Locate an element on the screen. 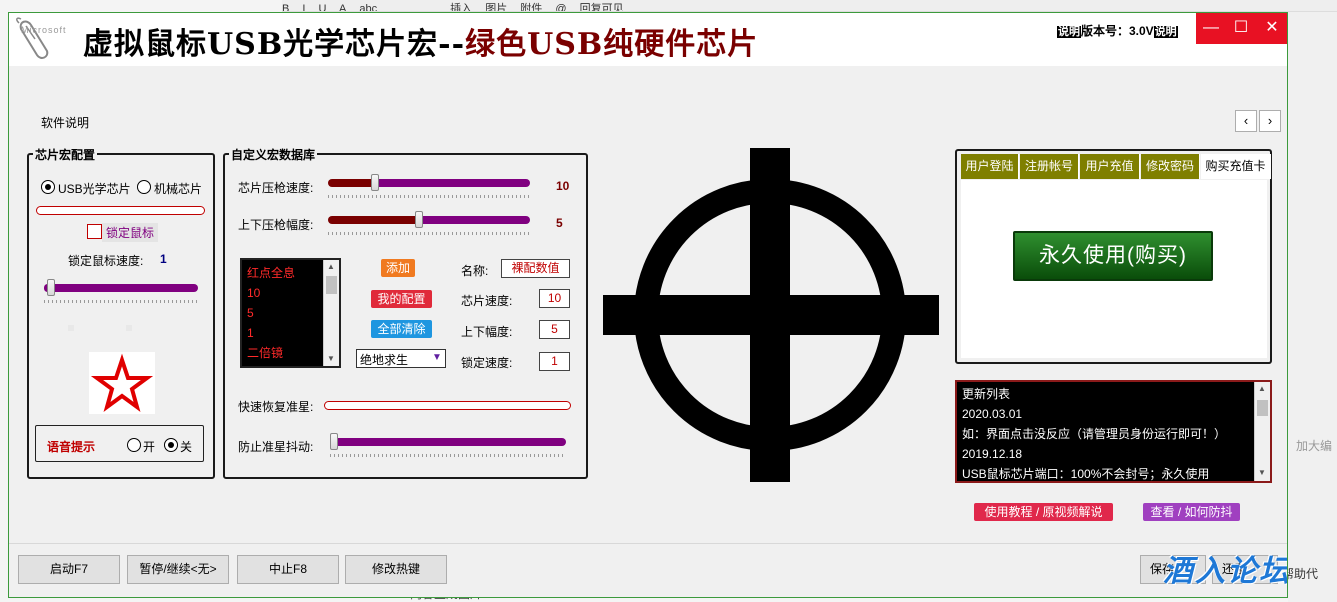 The width and height of the screenshot is (1337, 602). anti-shake-slider is located at coordinates (448, 446).